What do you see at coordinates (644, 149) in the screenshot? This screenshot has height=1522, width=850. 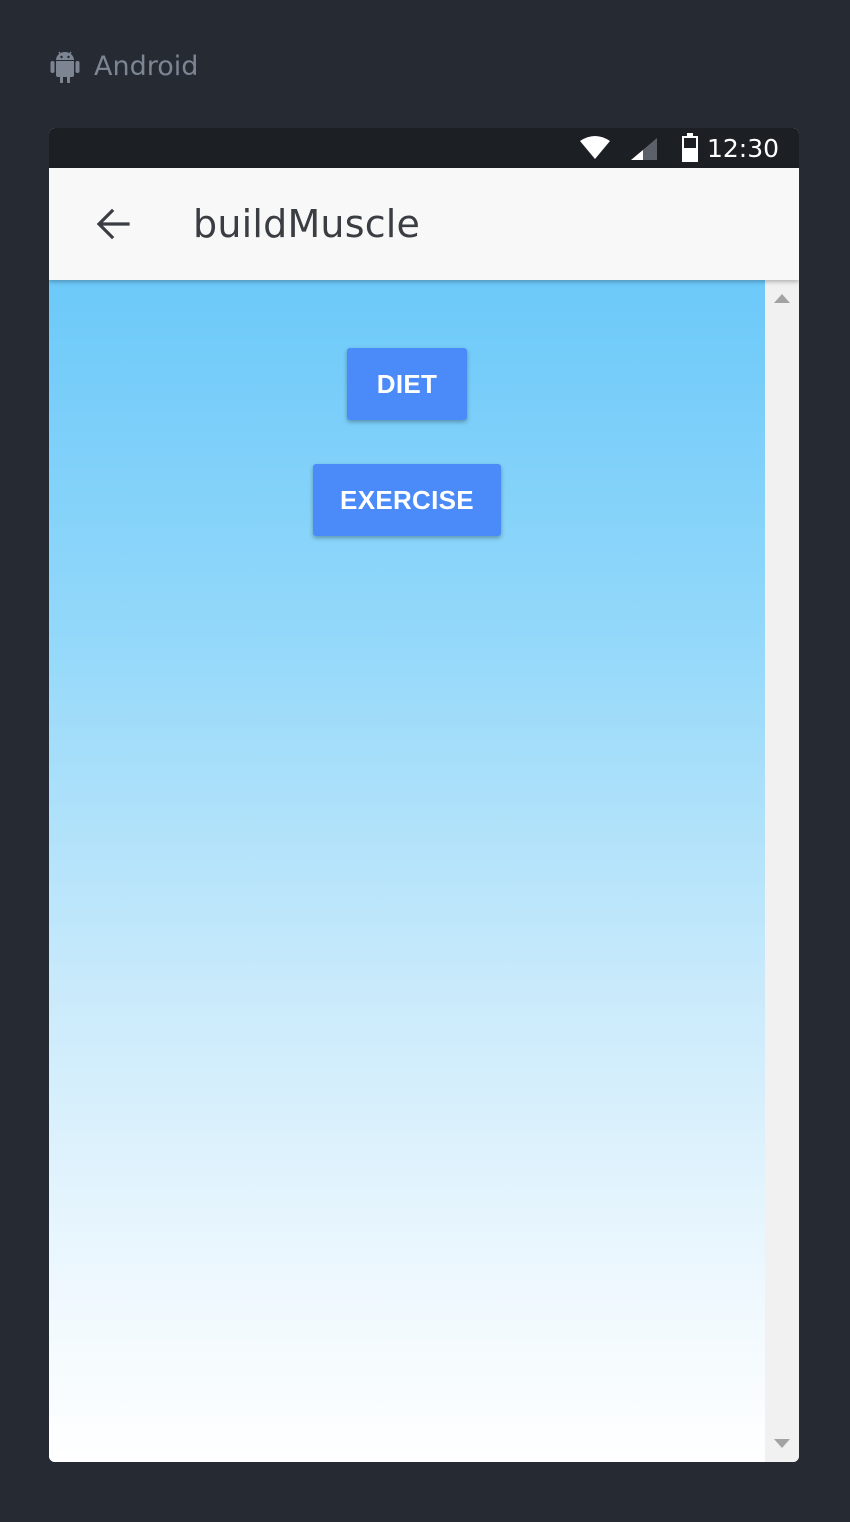 I see `signal-icon` at bounding box center [644, 149].